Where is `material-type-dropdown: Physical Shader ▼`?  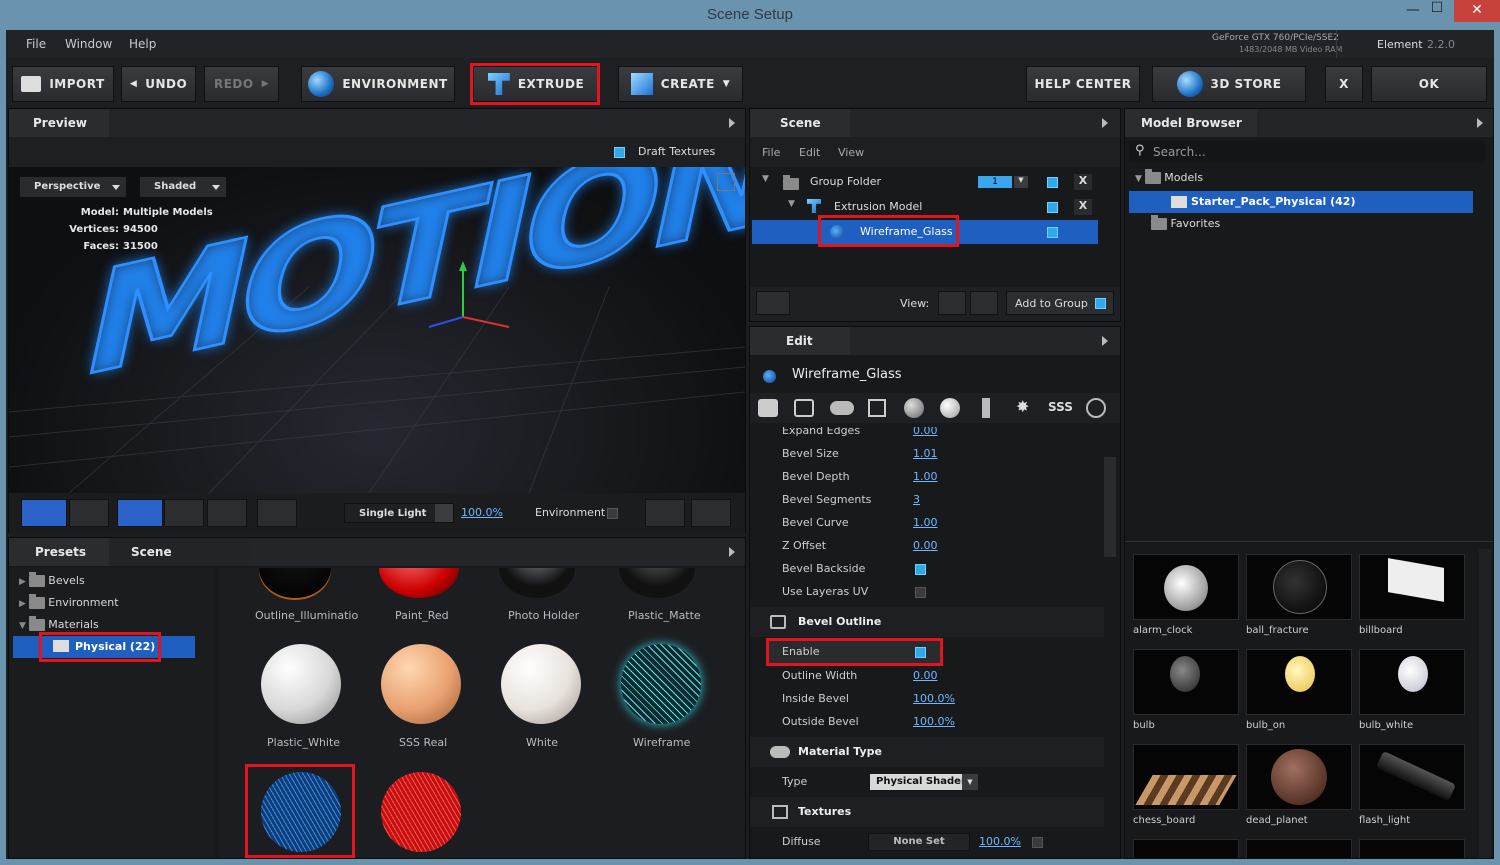 material-type-dropdown: Physical Shader ▼ is located at coordinates (924, 782).